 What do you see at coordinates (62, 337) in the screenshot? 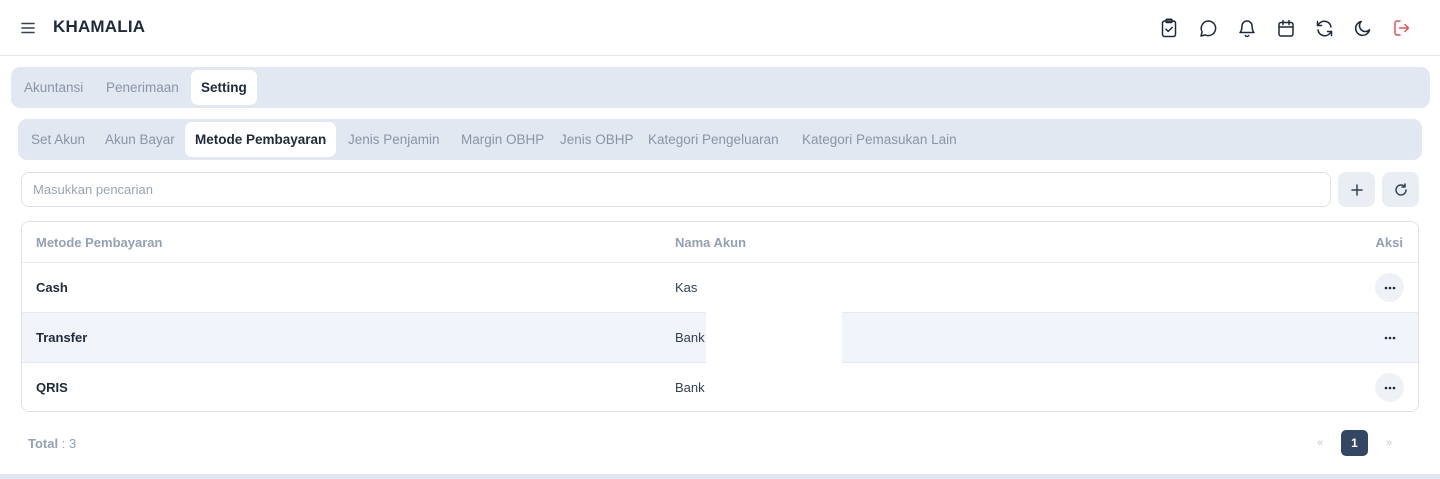
I see `cell-metode: Transfer` at bounding box center [62, 337].